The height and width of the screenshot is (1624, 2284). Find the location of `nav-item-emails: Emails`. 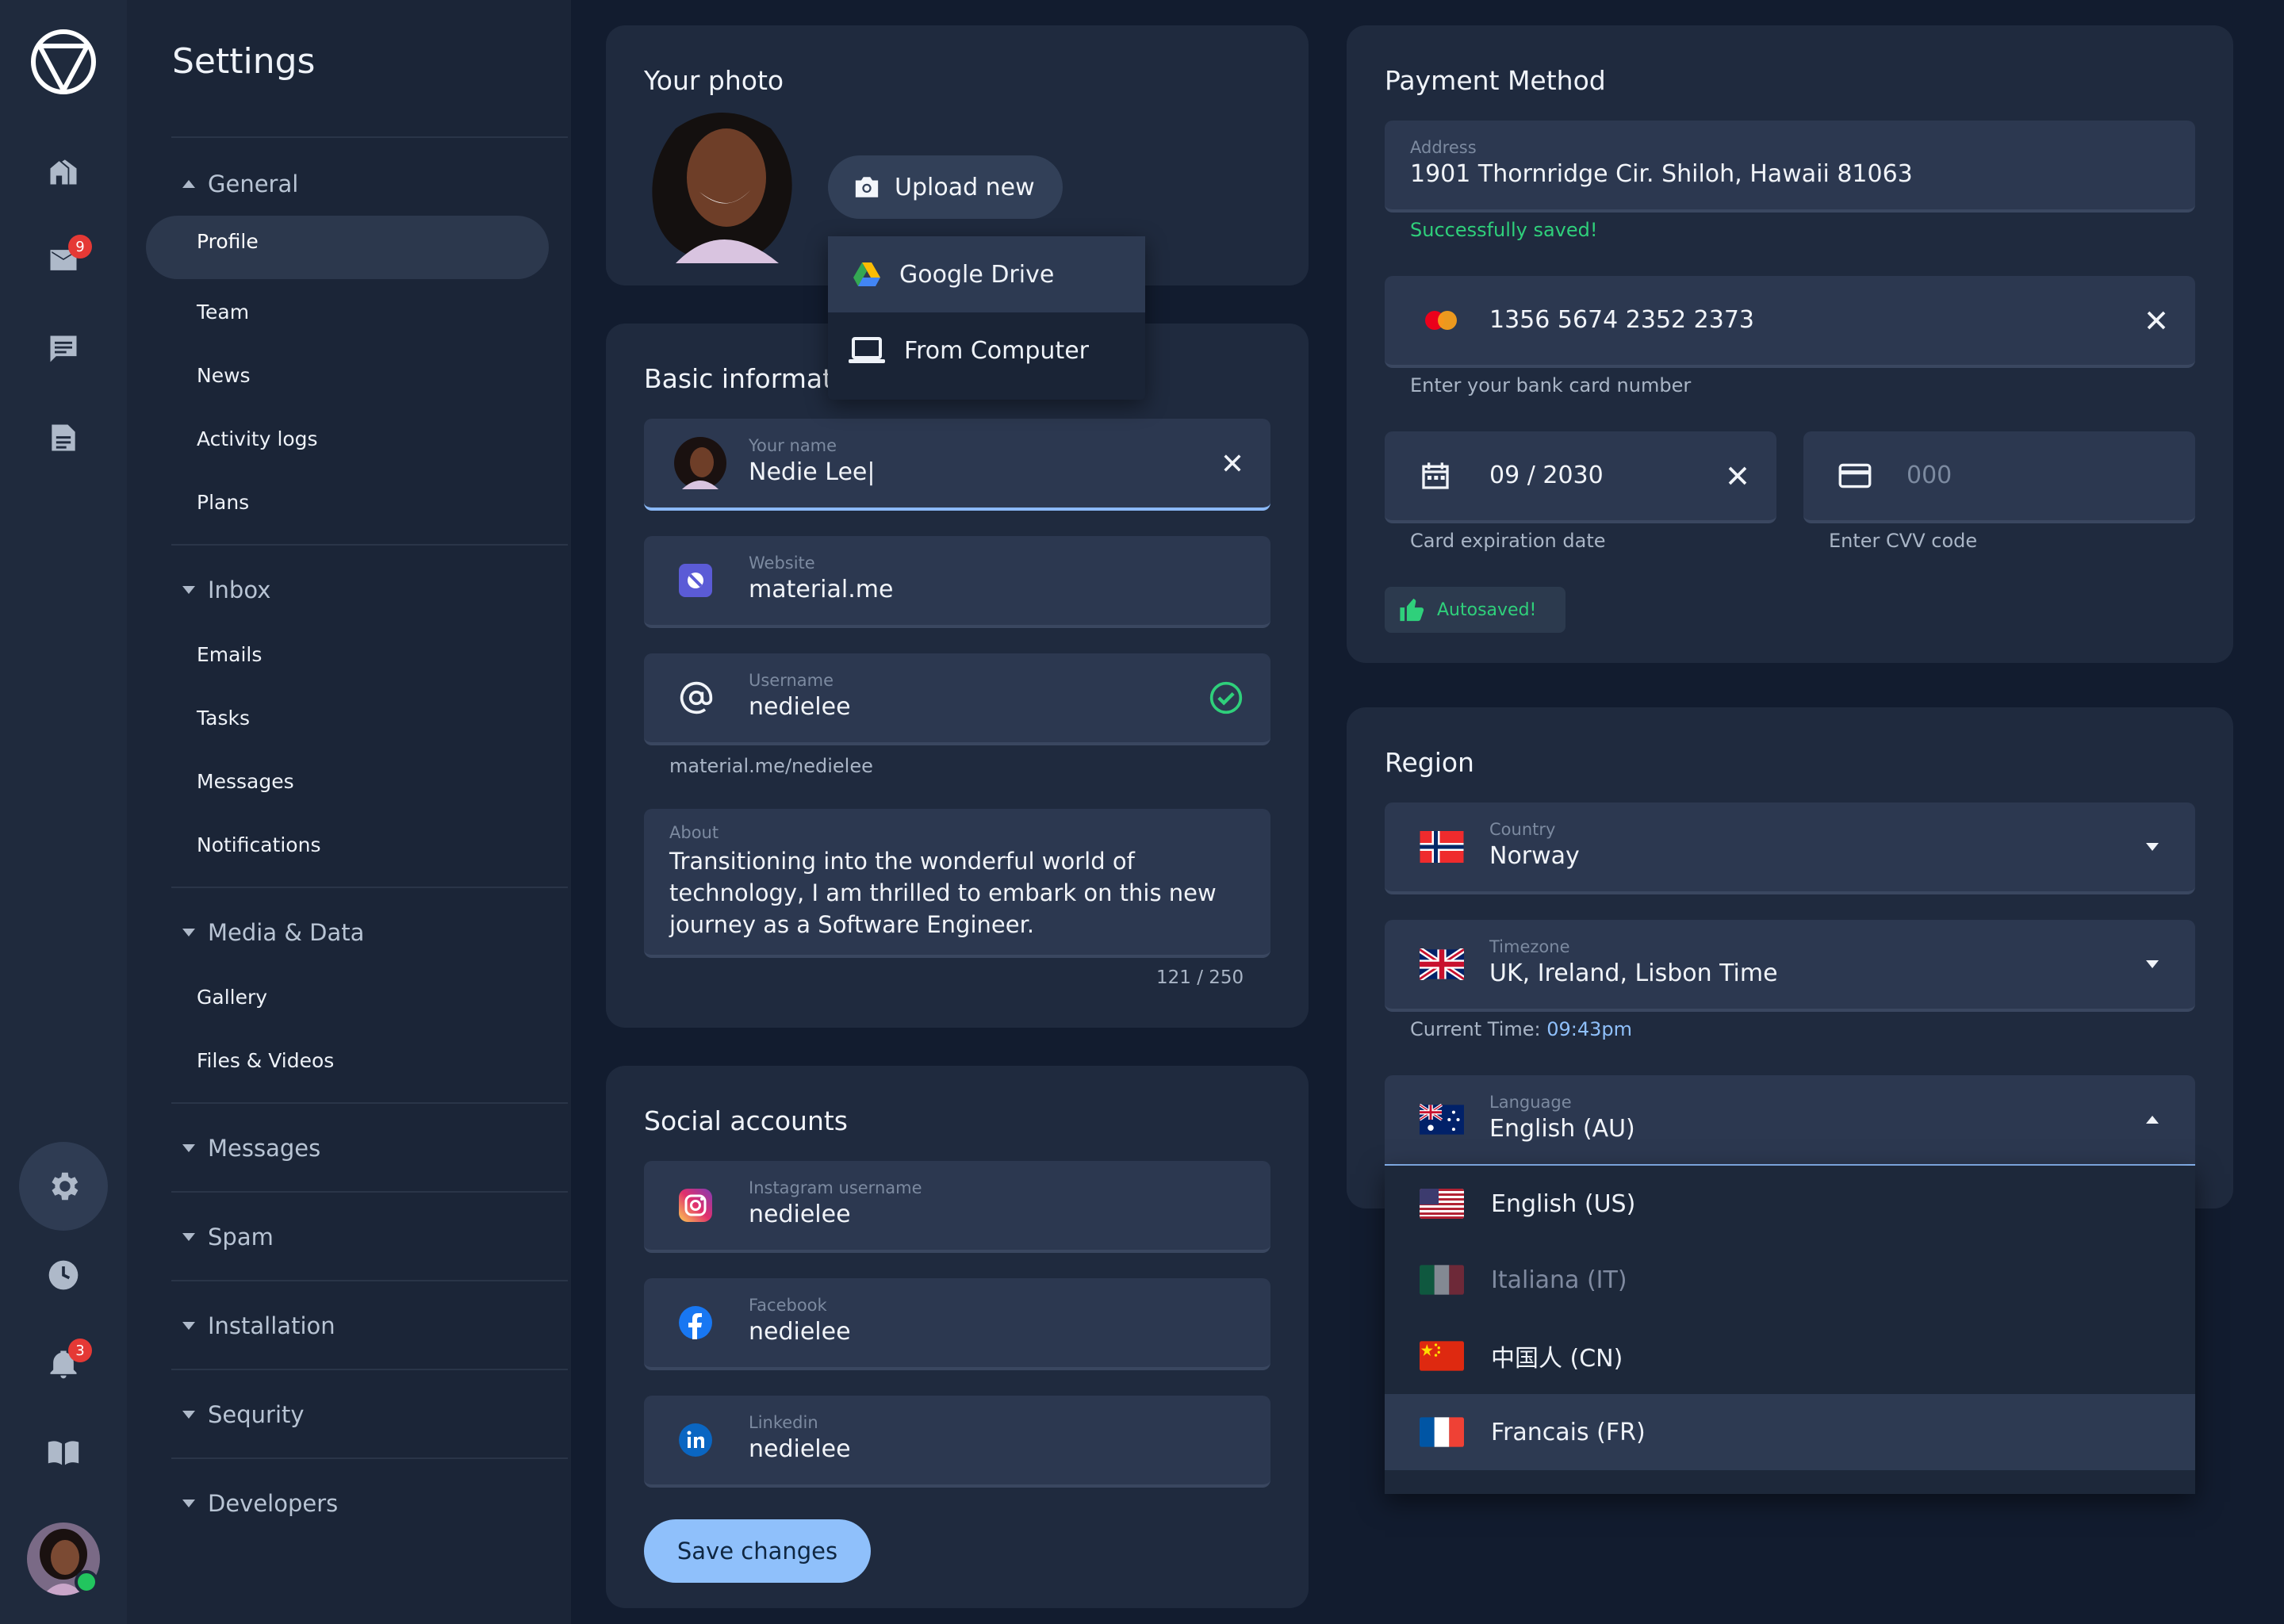

nav-item-emails: Emails is located at coordinates (229, 655).